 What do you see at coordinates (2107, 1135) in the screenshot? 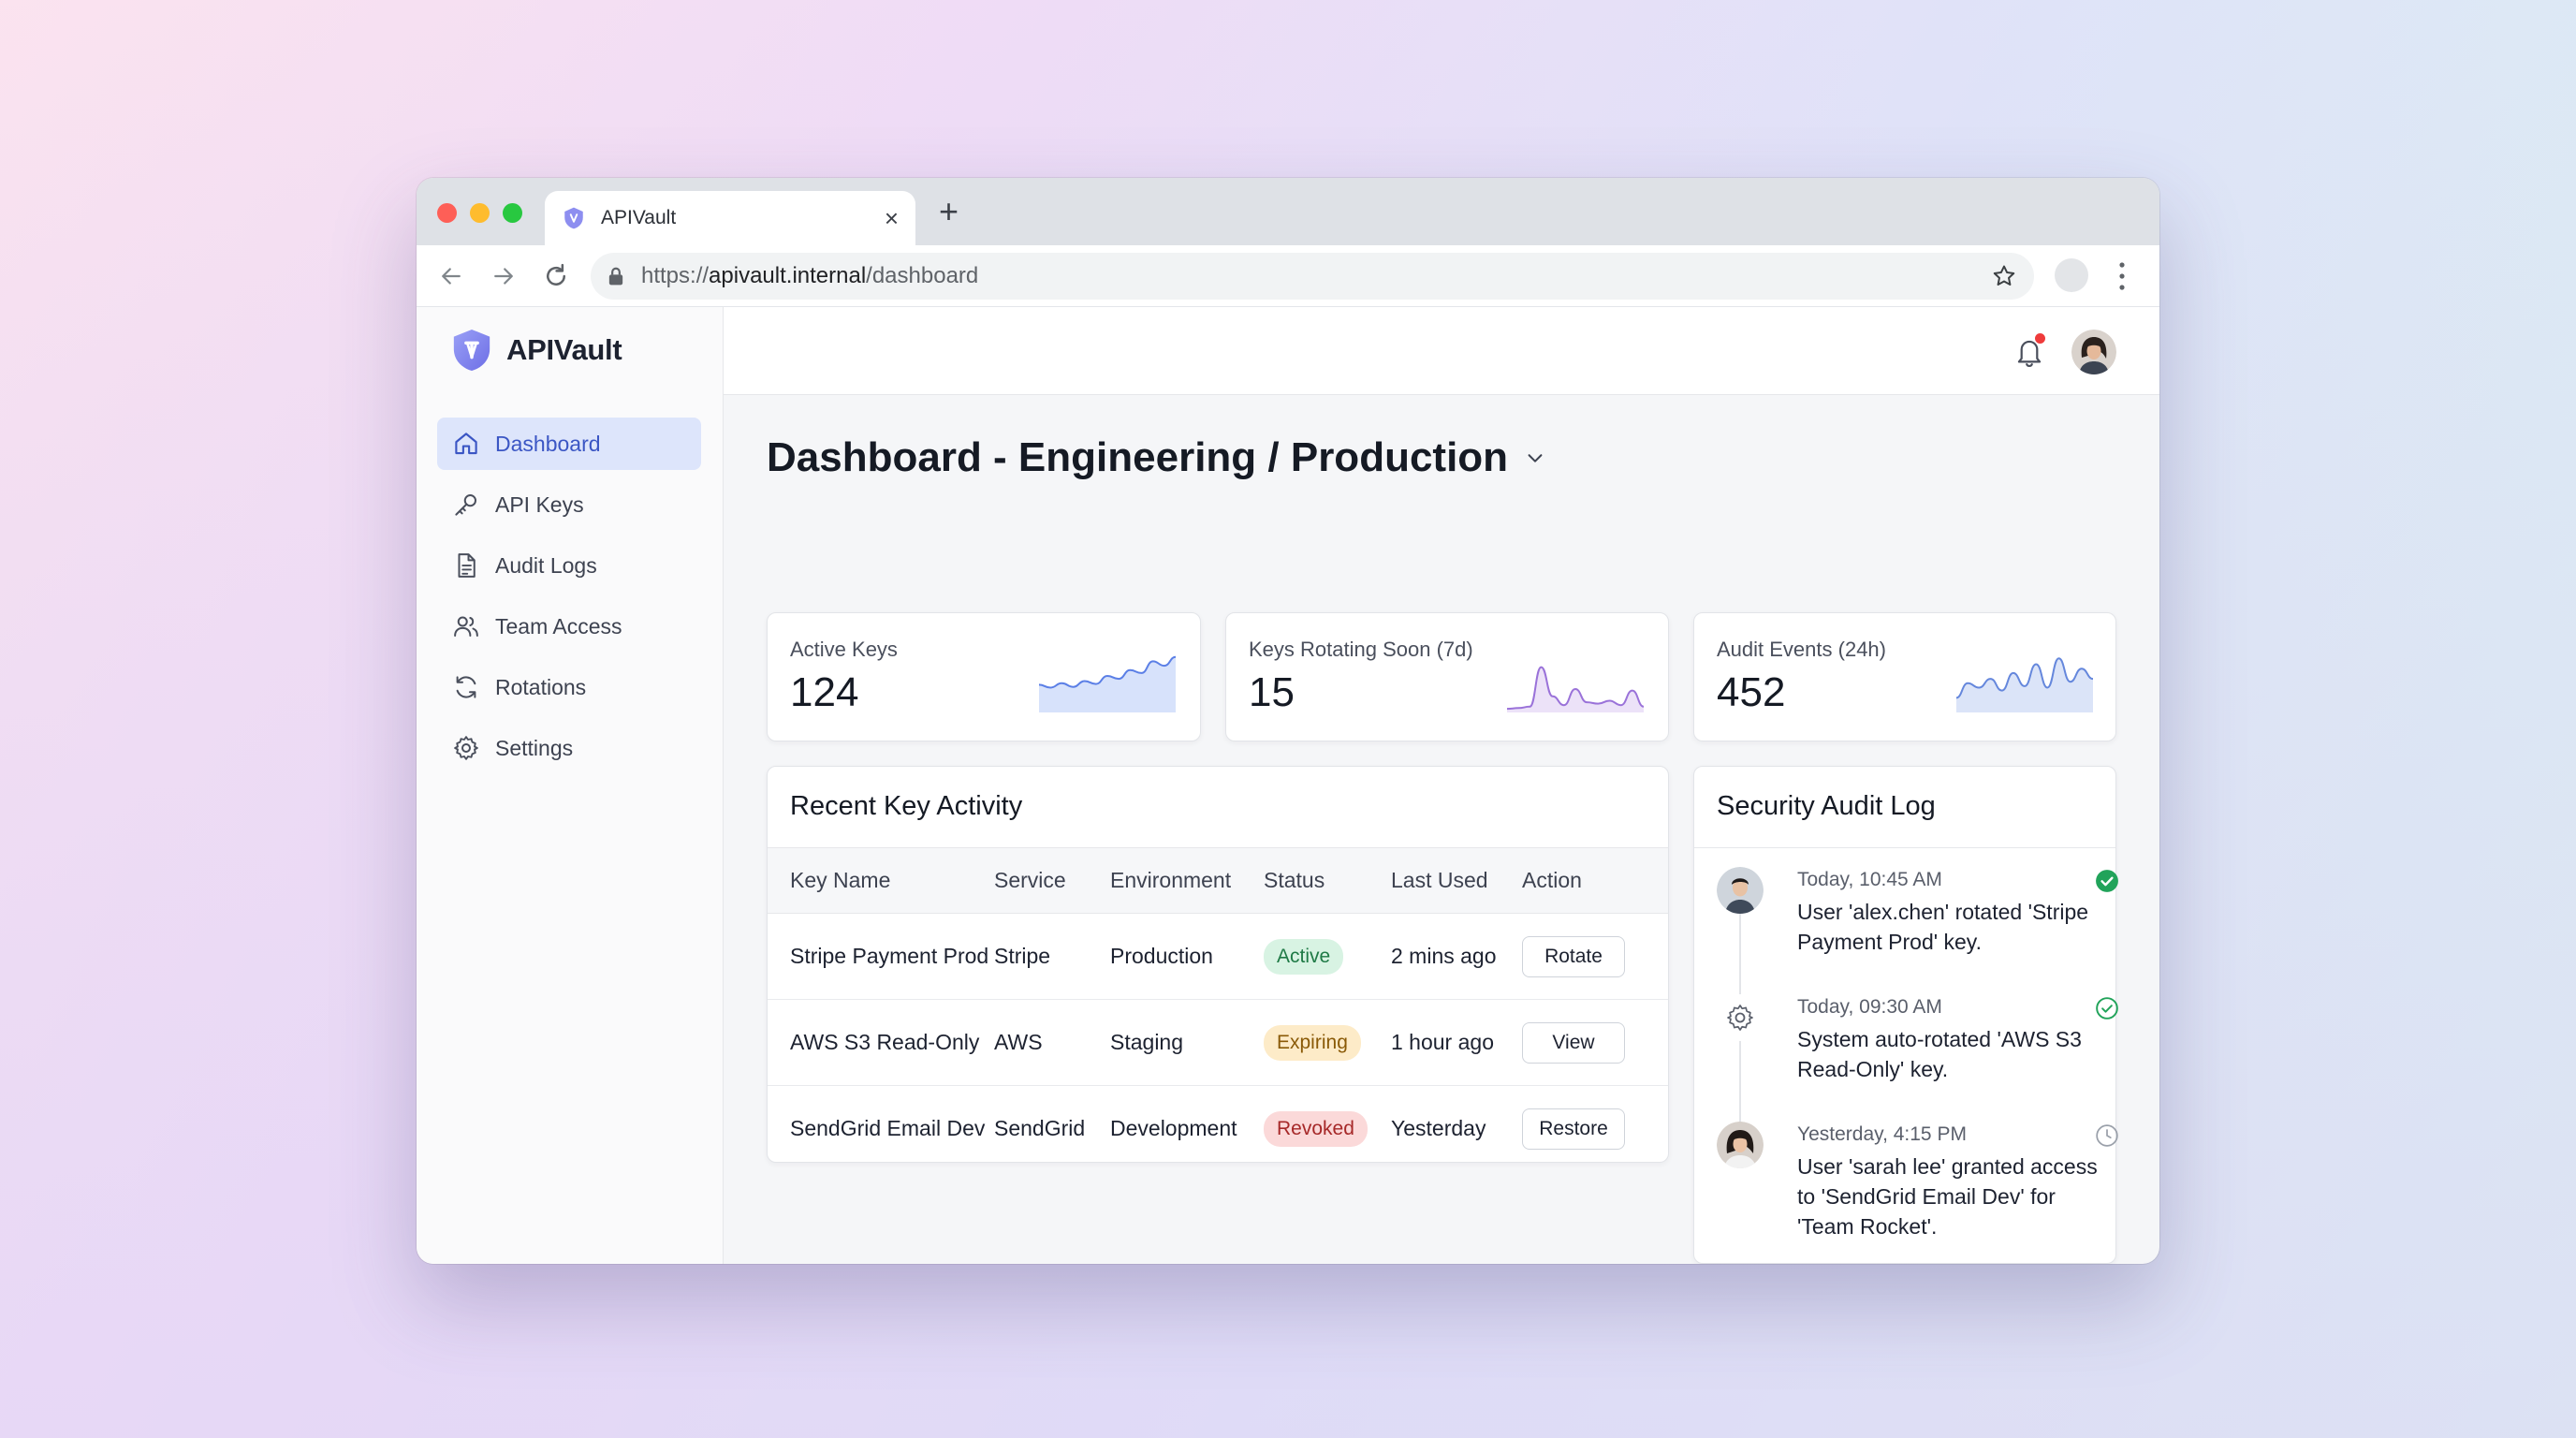
I see `clock-icon` at bounding box center [2107, 1135].